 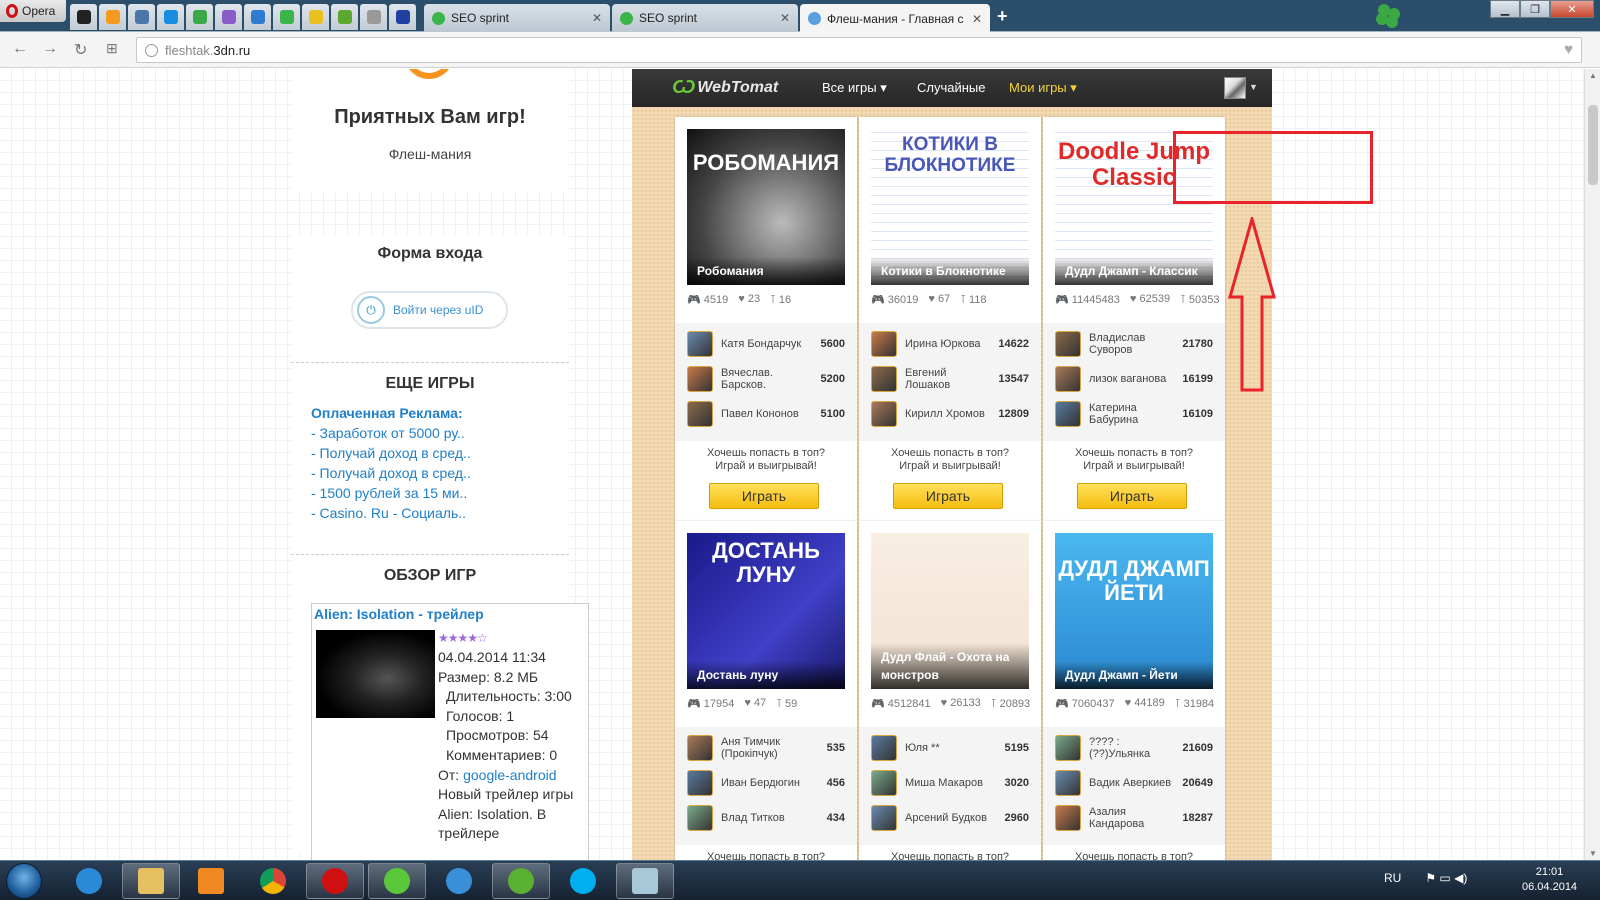 What do you see at coordinates (397, 881) in the screenshot?
I see `taskbar-icq` at bounding box center [397, 881].